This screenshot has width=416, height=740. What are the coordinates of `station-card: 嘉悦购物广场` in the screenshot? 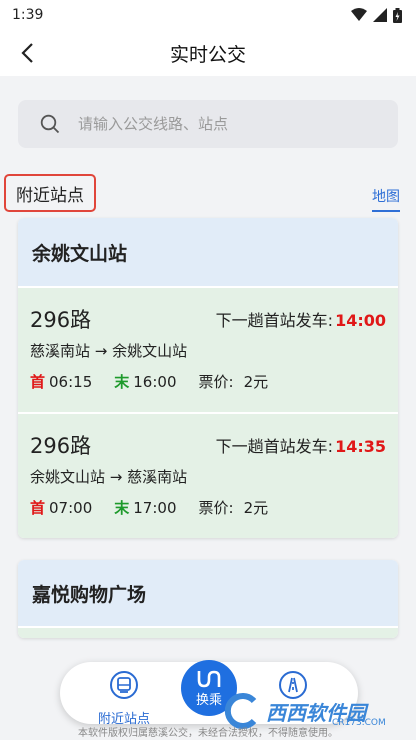 It's located at (208, 599).